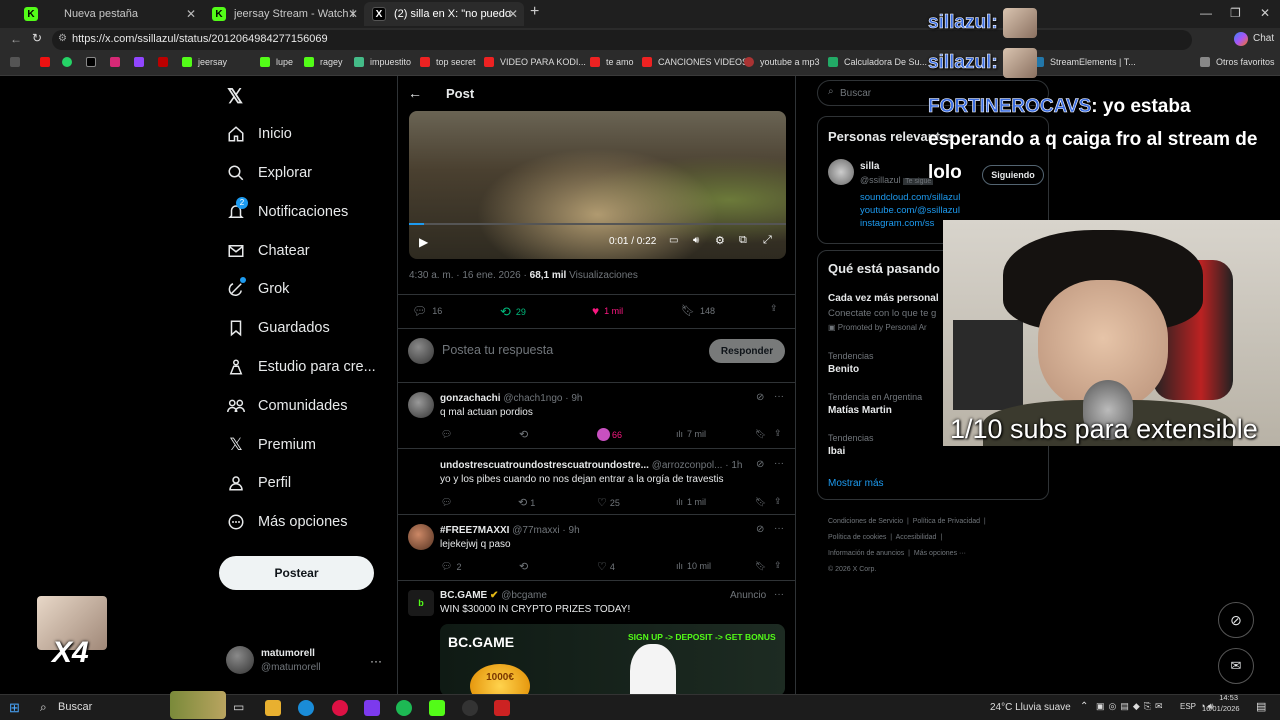 The height and width of the screenshot is (720, 1280). I want to click on footer-link: Más opciones ···, so click(940, 553).